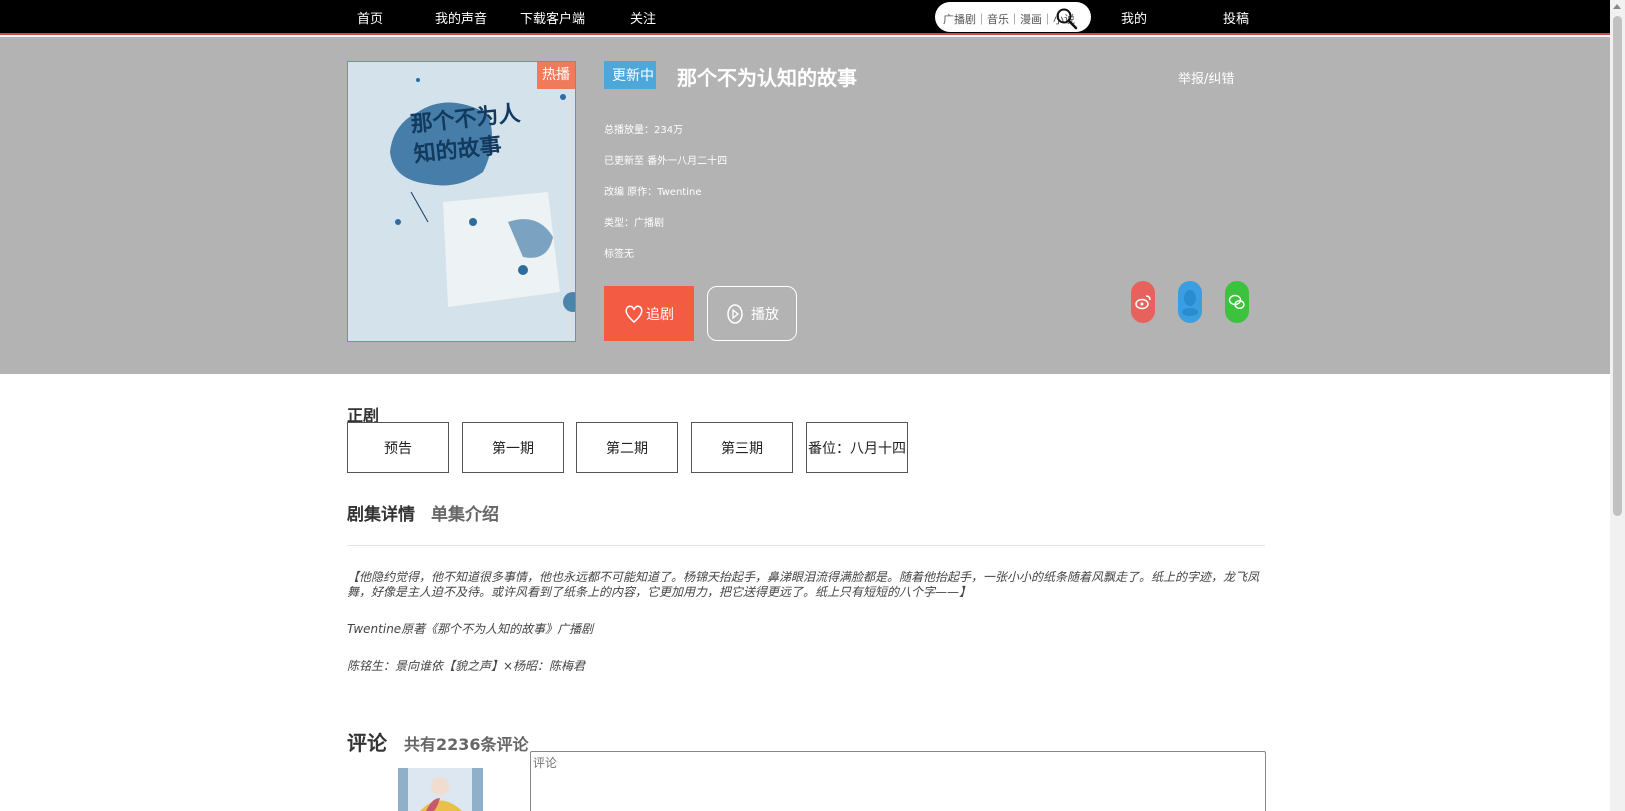 The width and height of the screenshot is (1625, 811). Describe the element at coordinates (1617, 266) in the screenshot. I see `scroll-thumb` at that location.